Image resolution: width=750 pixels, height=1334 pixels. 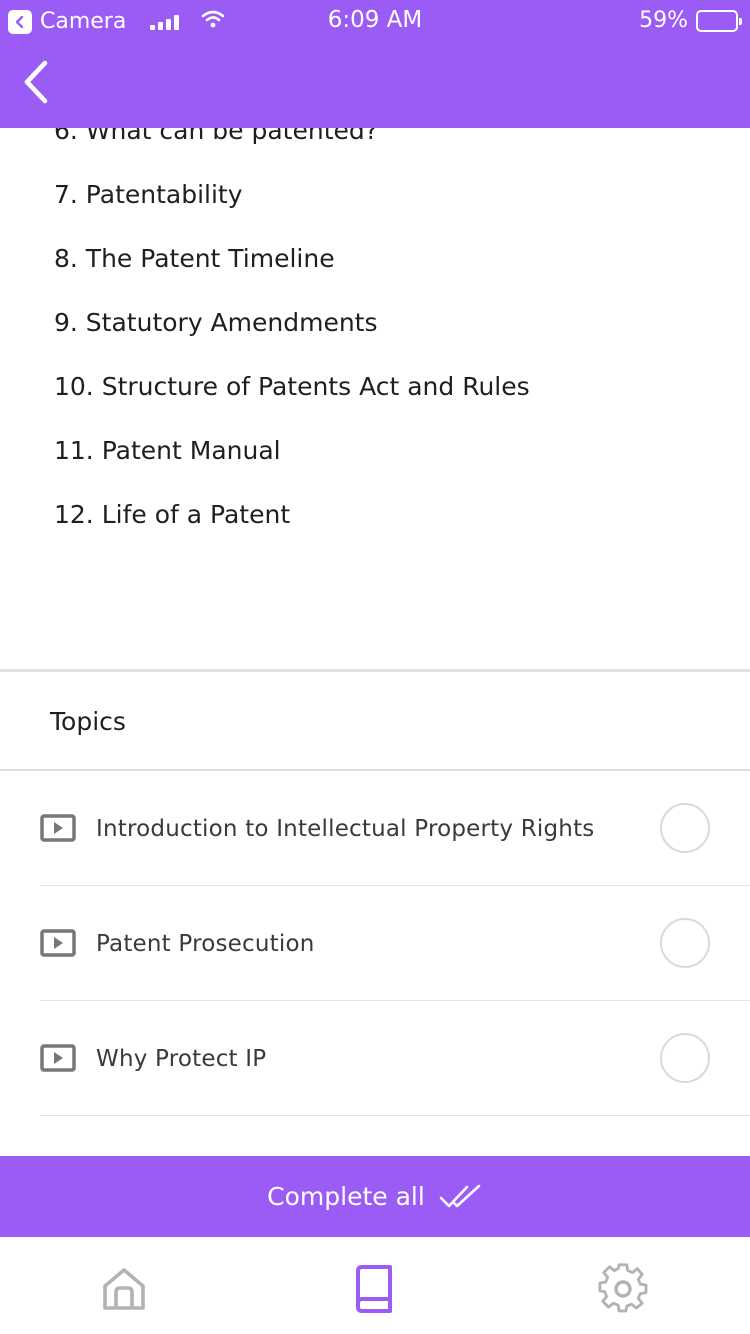 I want to click on tab-home, so click(x=124, y=1289).